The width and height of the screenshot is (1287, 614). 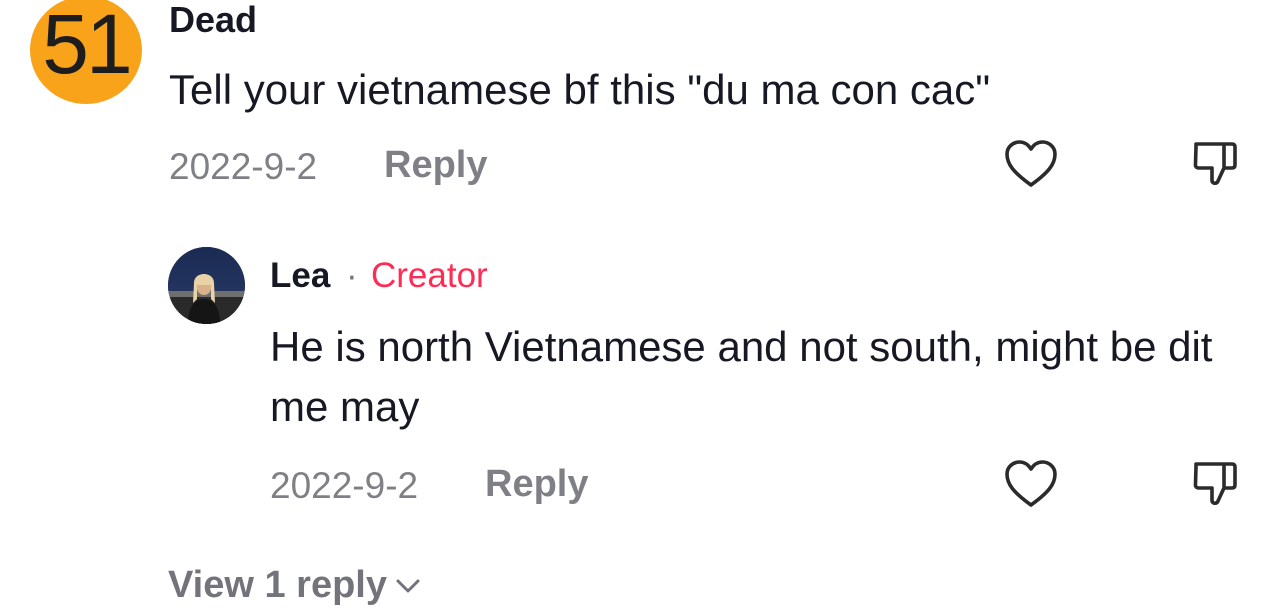 What do you see at coordinates (408, 586) in the screenshot?
I see `chevron-down-icon` at bounding box center [408, 586].